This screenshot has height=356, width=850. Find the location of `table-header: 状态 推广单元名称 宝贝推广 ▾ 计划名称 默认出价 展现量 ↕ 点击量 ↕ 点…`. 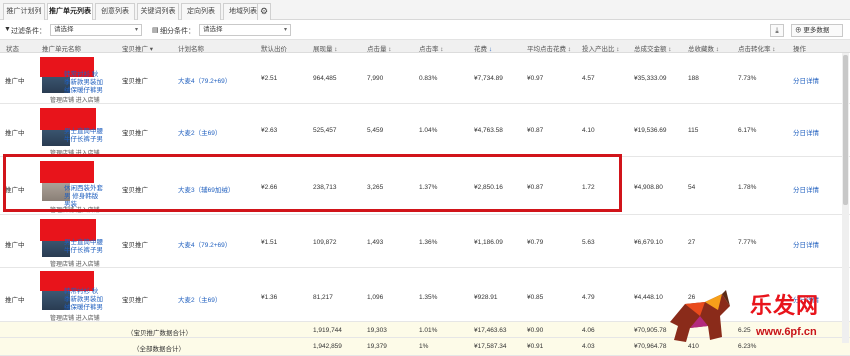

table-header: 状态 推广单元名称 宝贝推广 ▾ 计划名称 默认出价 展现量 ↕ 点击量 ↕ 点… is located at coordinates (425, 46).